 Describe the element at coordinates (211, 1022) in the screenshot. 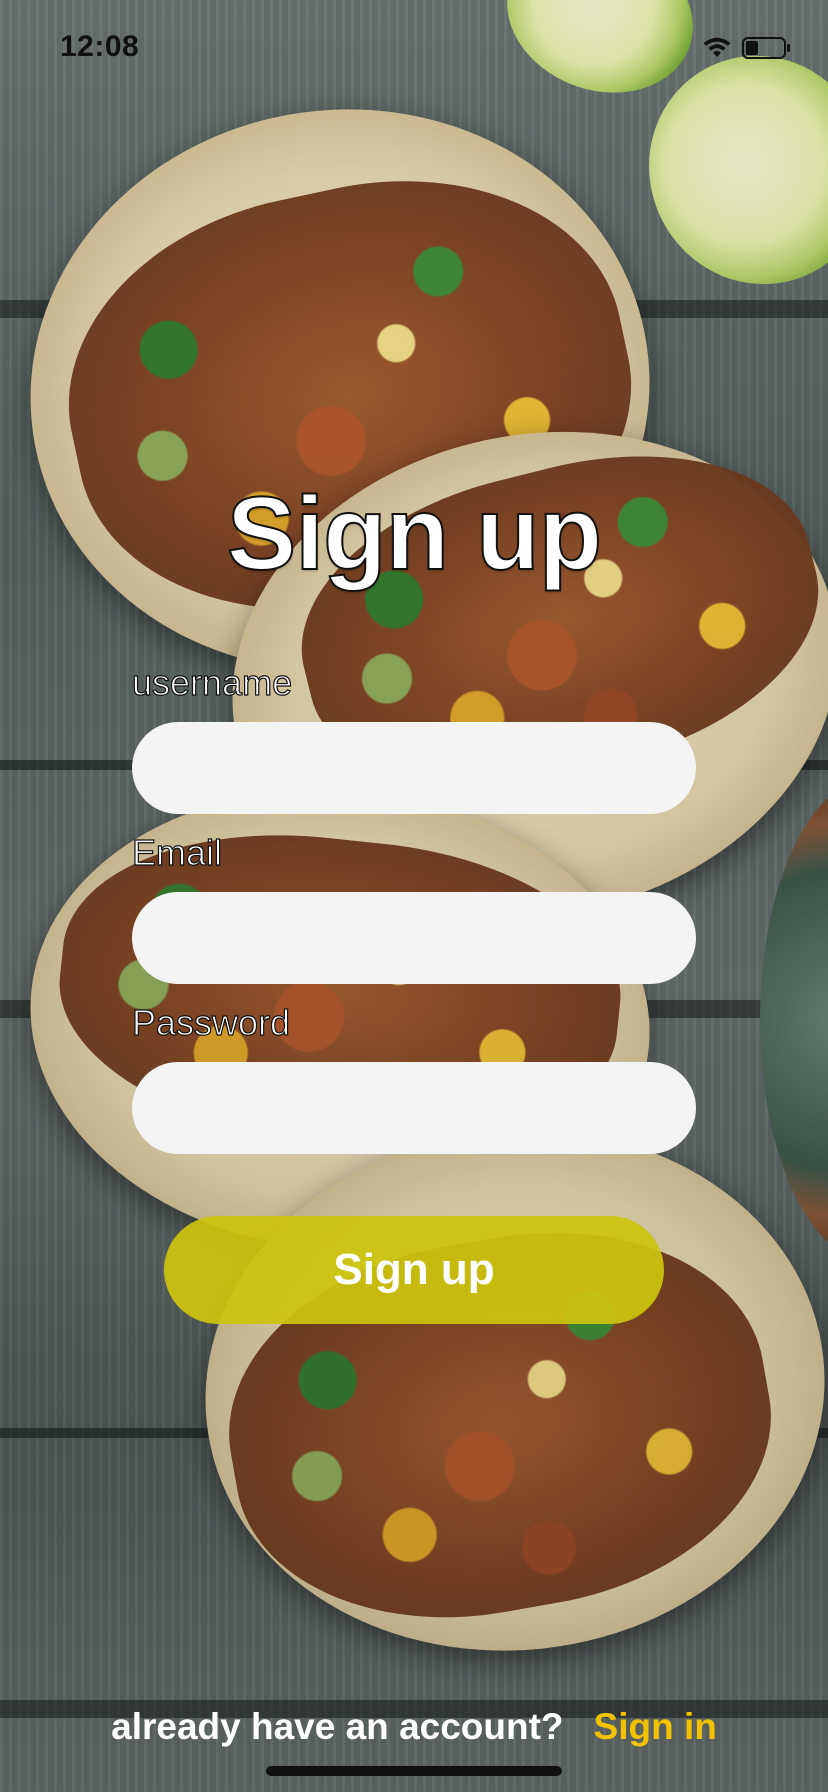

I see `password-label: Password` at that location.